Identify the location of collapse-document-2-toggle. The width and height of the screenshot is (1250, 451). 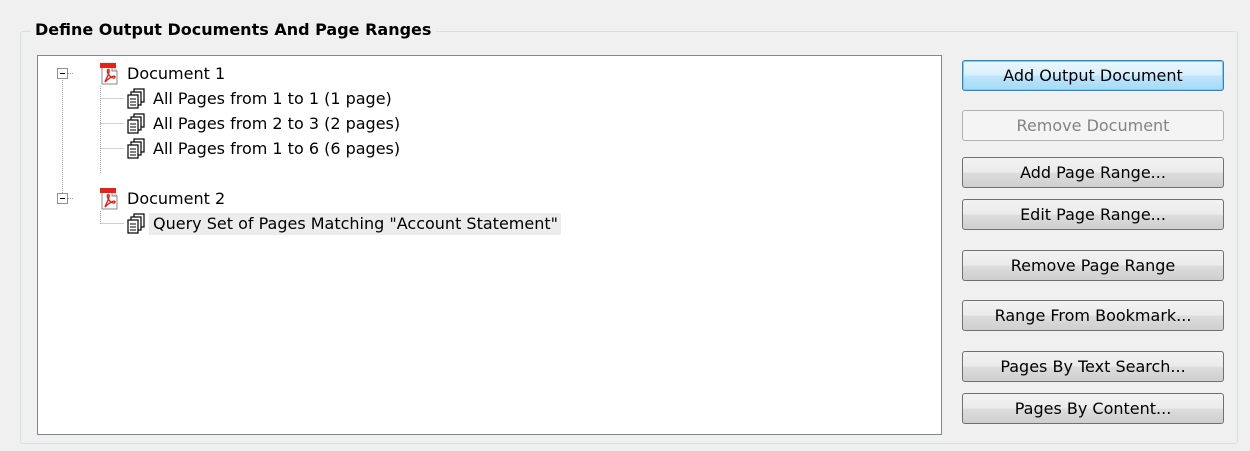
(62, 198).